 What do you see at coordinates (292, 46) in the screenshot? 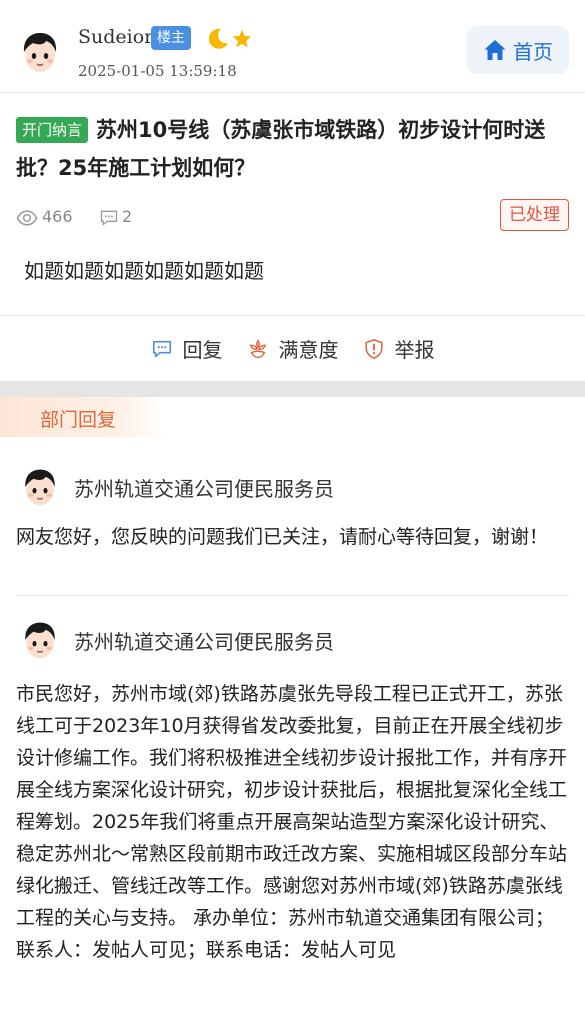
I see `post-header: Sudeior 楼主 2025-01-05 13:59:18 首页` at bounding box center [292, 46].